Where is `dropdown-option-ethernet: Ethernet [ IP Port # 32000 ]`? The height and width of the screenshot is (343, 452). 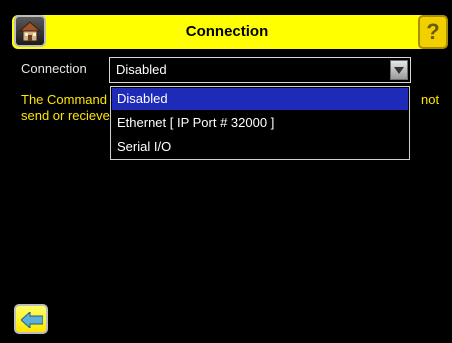 dropdown-option-ethernet: Ethernet [ IP Port # 32000 ] is located at coordinates (260, 123).